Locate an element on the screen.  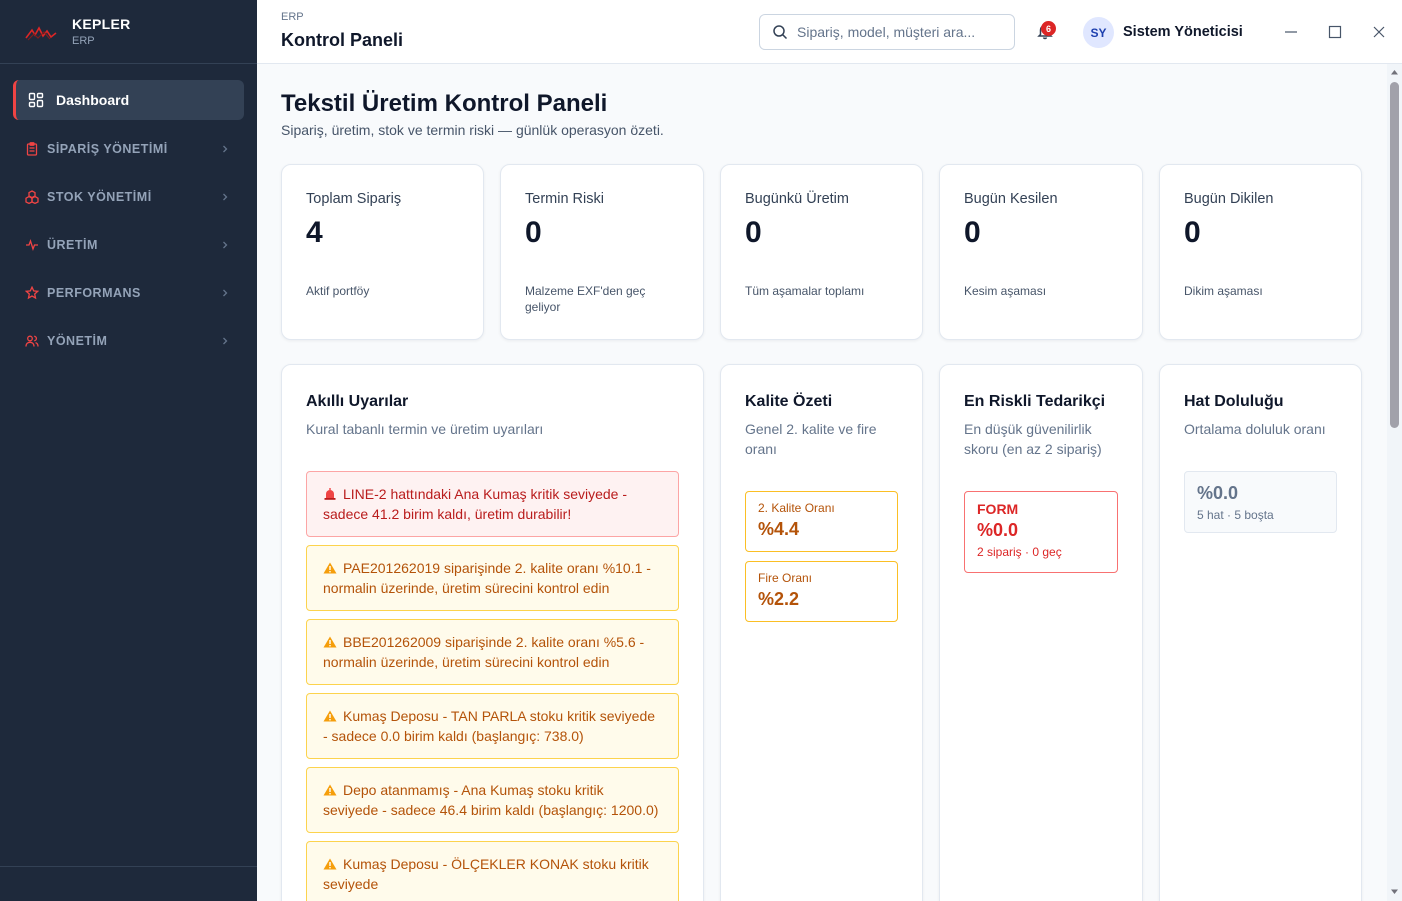
kpi-note: Aktif portföy is located at coordinates (338, 291).